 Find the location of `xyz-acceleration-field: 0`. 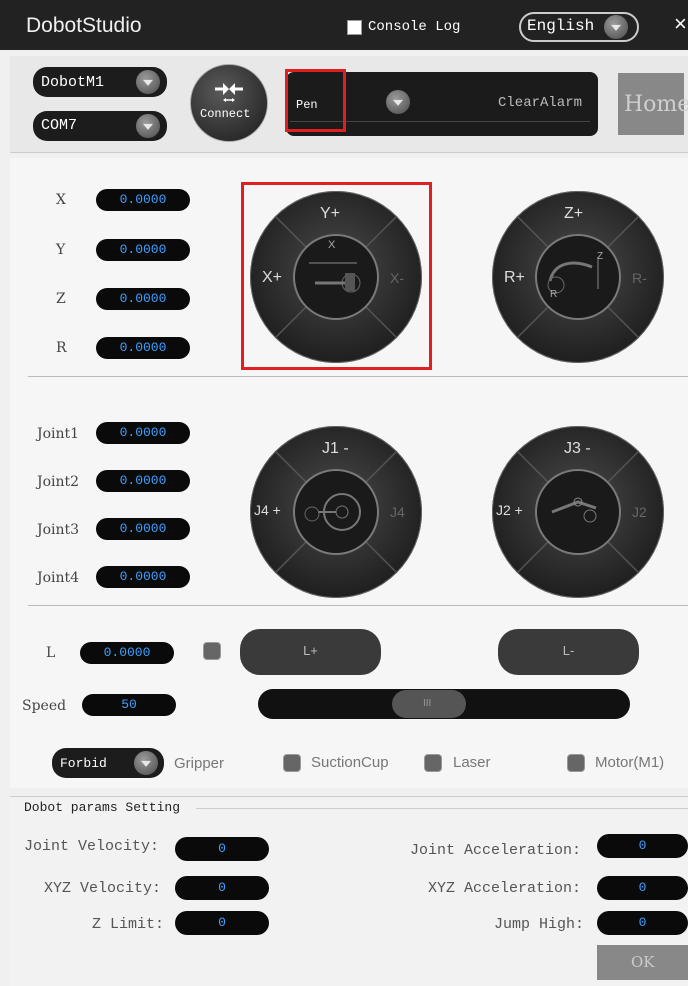

xyz-acceleration-field: 0 is located at coordinates (642, 888).